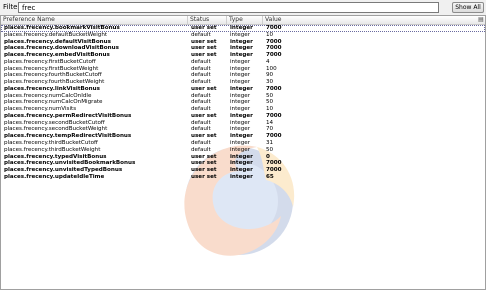 This screenshot has width=486, height=290. I want to click on pref-name: places.frecency.secondBucketCutoff, so click(54, 122).